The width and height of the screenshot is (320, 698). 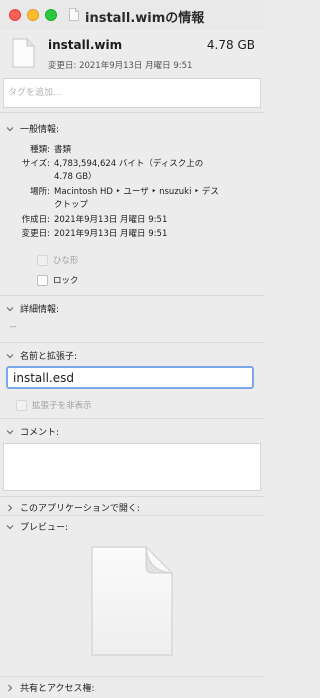 What do you see at coordinates (15, 15) in the screenshot?
I see `close-window-button` at bounding box center [15, 15].